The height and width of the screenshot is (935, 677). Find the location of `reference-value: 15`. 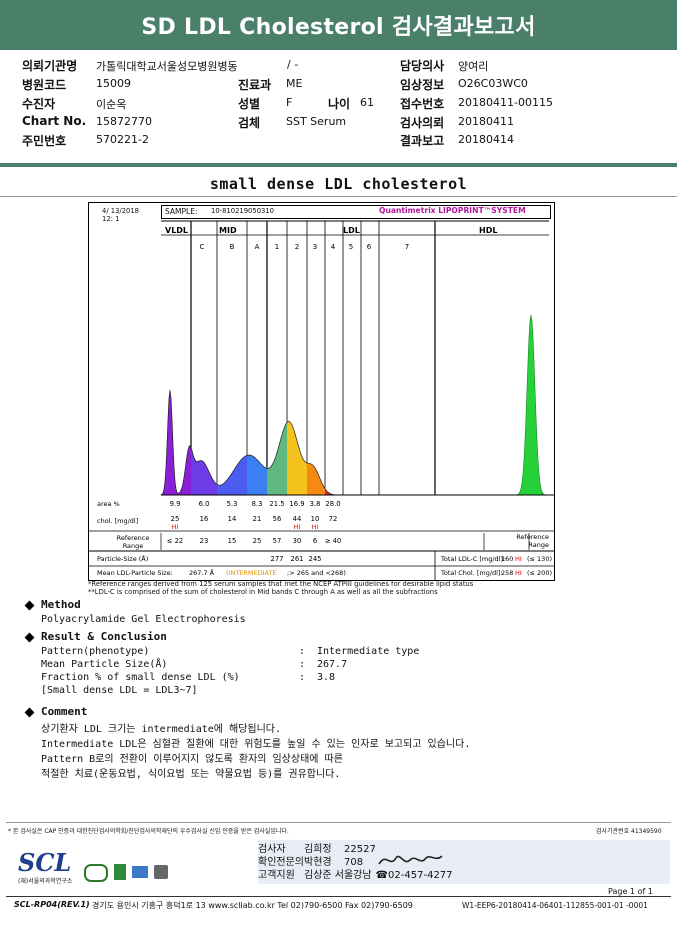

reference-value: 15 is located at coordinates (232, 541).